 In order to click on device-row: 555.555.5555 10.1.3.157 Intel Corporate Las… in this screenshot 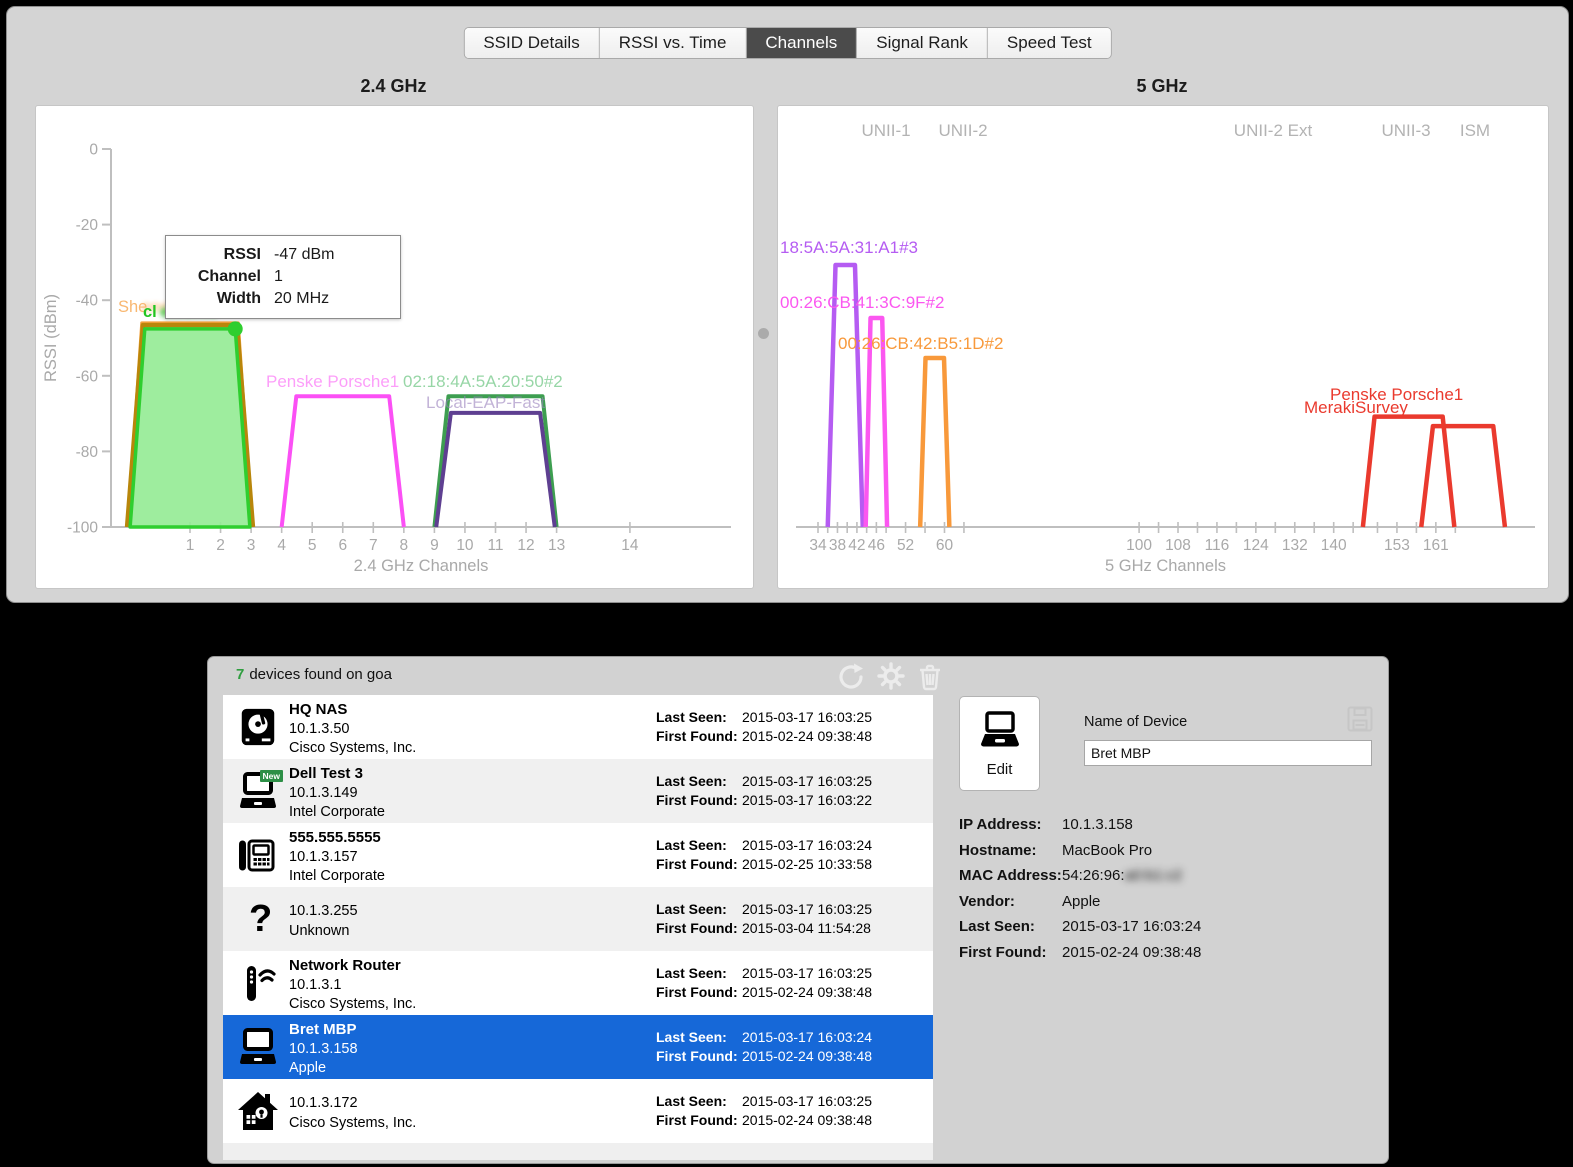, I will do `click(578, 855)`.